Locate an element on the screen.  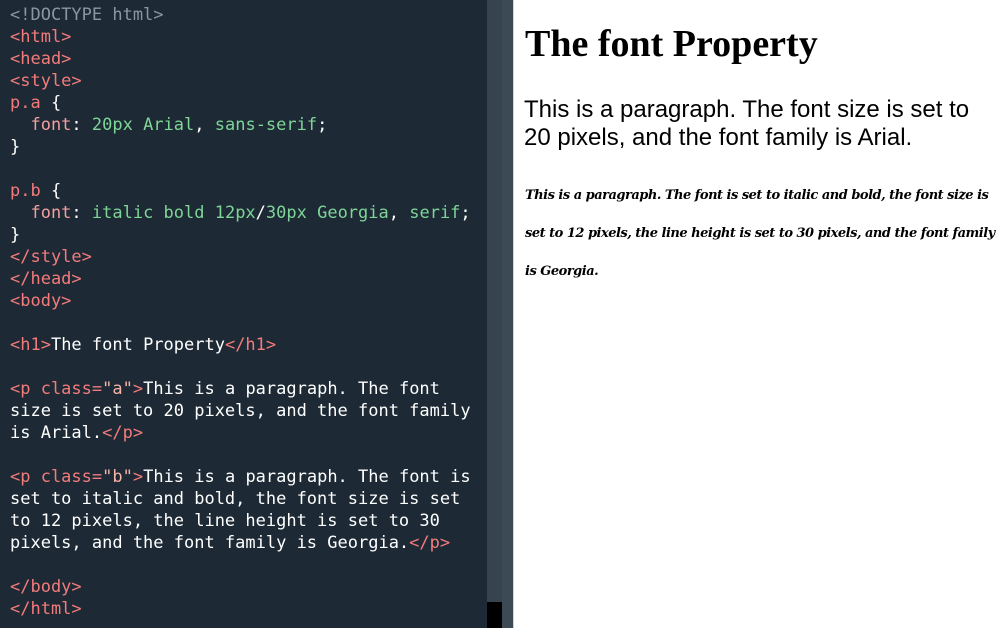
code-token: <html> is located at coordinates (41, 37).